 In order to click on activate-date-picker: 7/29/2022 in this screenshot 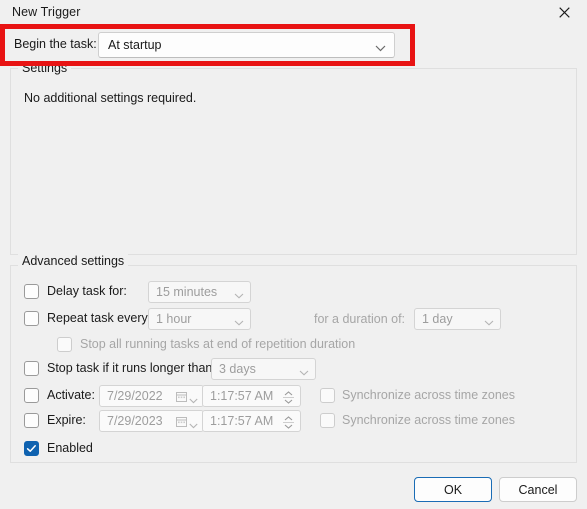, I will do `click(151, 396)`.